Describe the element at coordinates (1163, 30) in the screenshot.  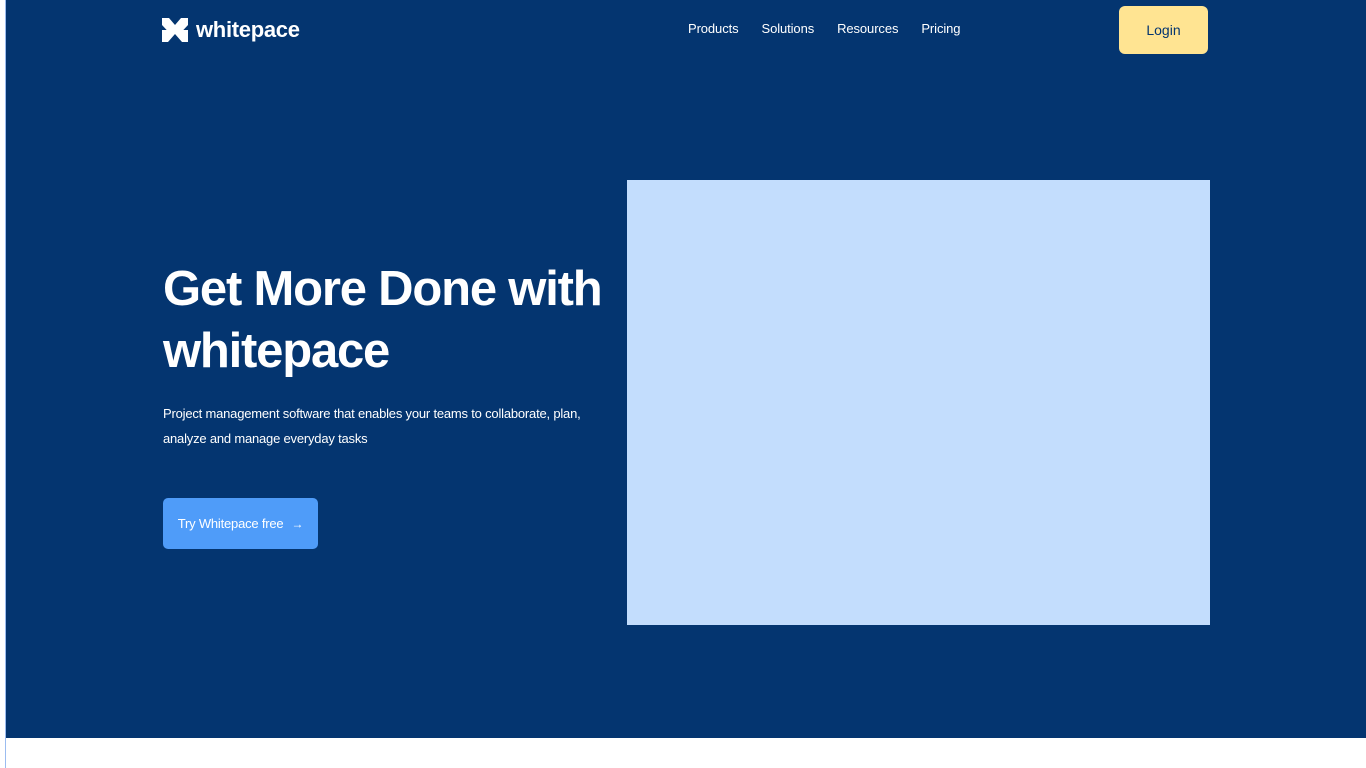
I see `login-button: Login` at that location.